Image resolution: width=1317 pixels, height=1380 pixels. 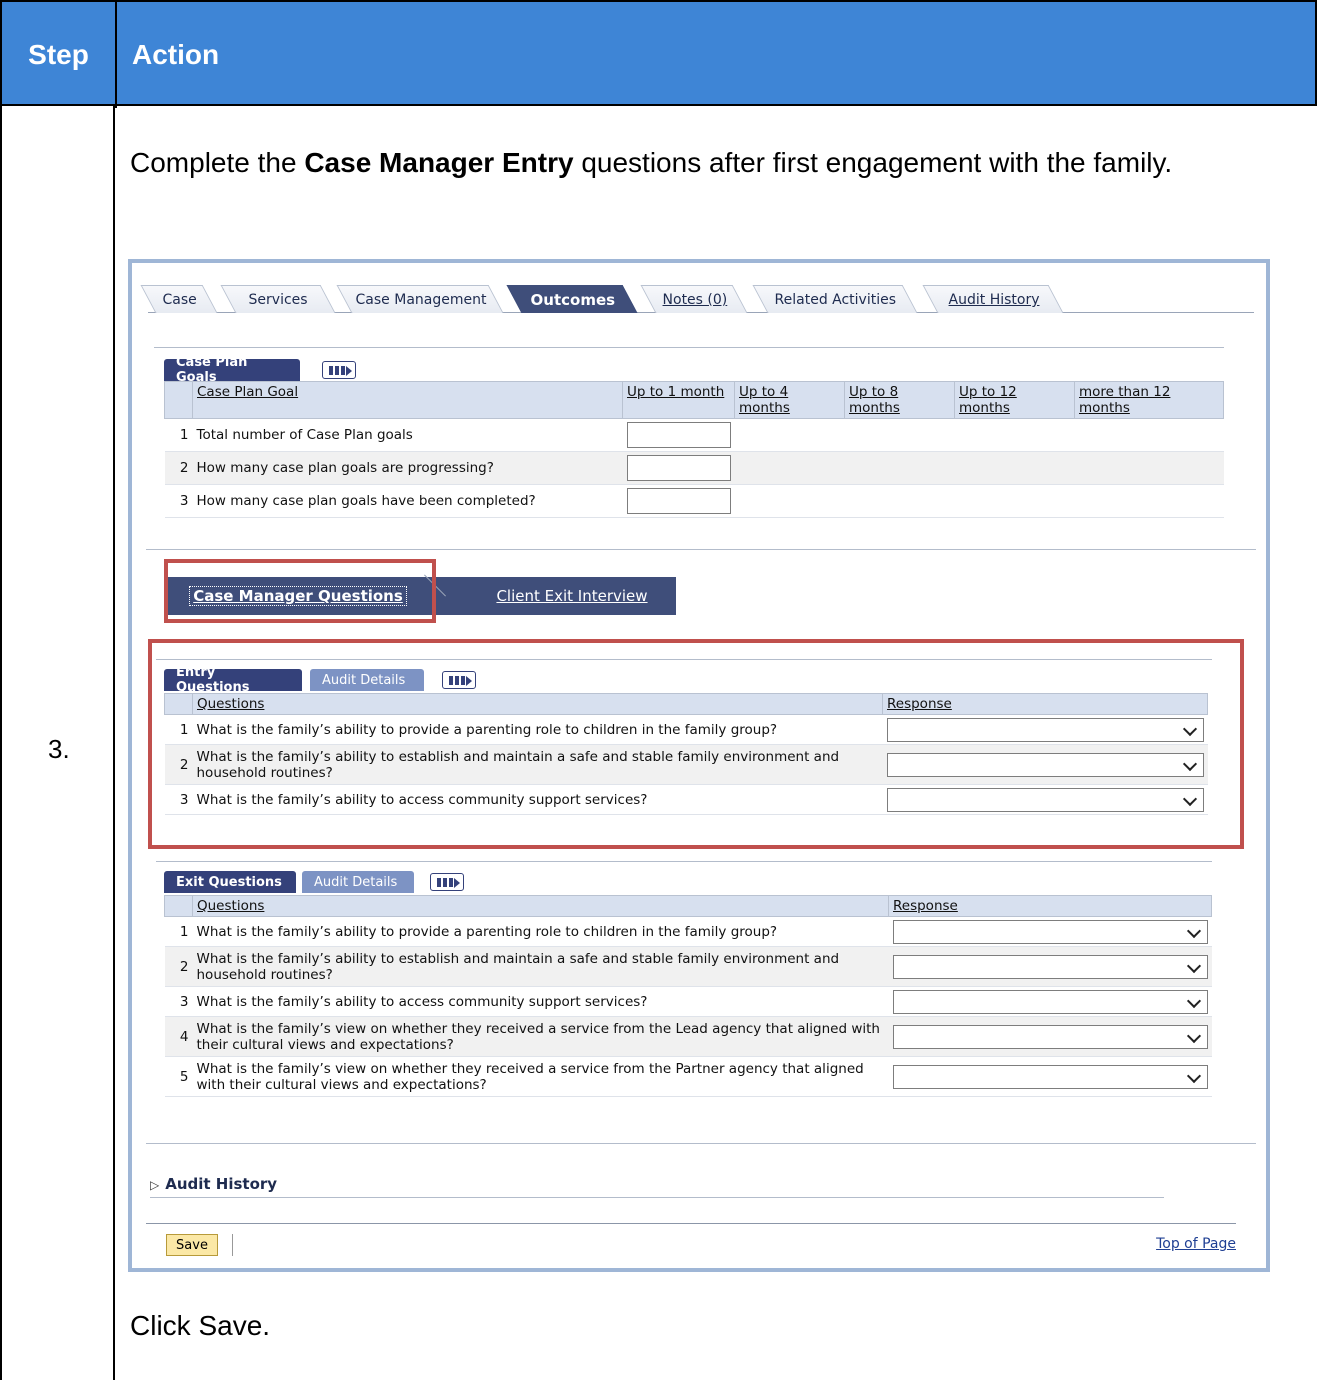 I want to click on header-step: Step, so click(x=59, y=55).